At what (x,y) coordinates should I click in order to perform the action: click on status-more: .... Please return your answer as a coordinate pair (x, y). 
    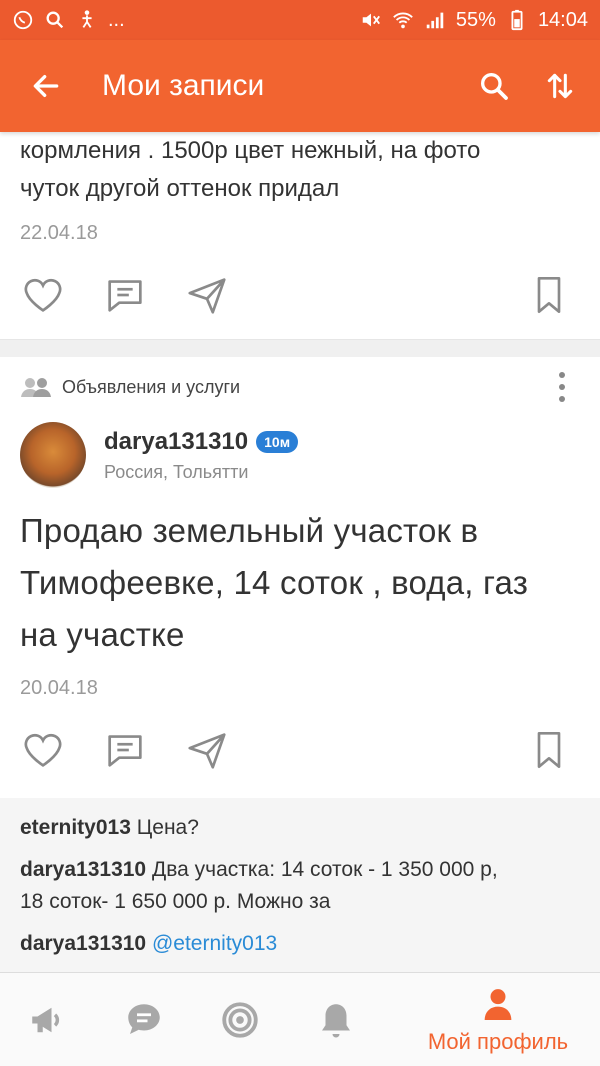
    Looking at the image, I should click on (116, 19).